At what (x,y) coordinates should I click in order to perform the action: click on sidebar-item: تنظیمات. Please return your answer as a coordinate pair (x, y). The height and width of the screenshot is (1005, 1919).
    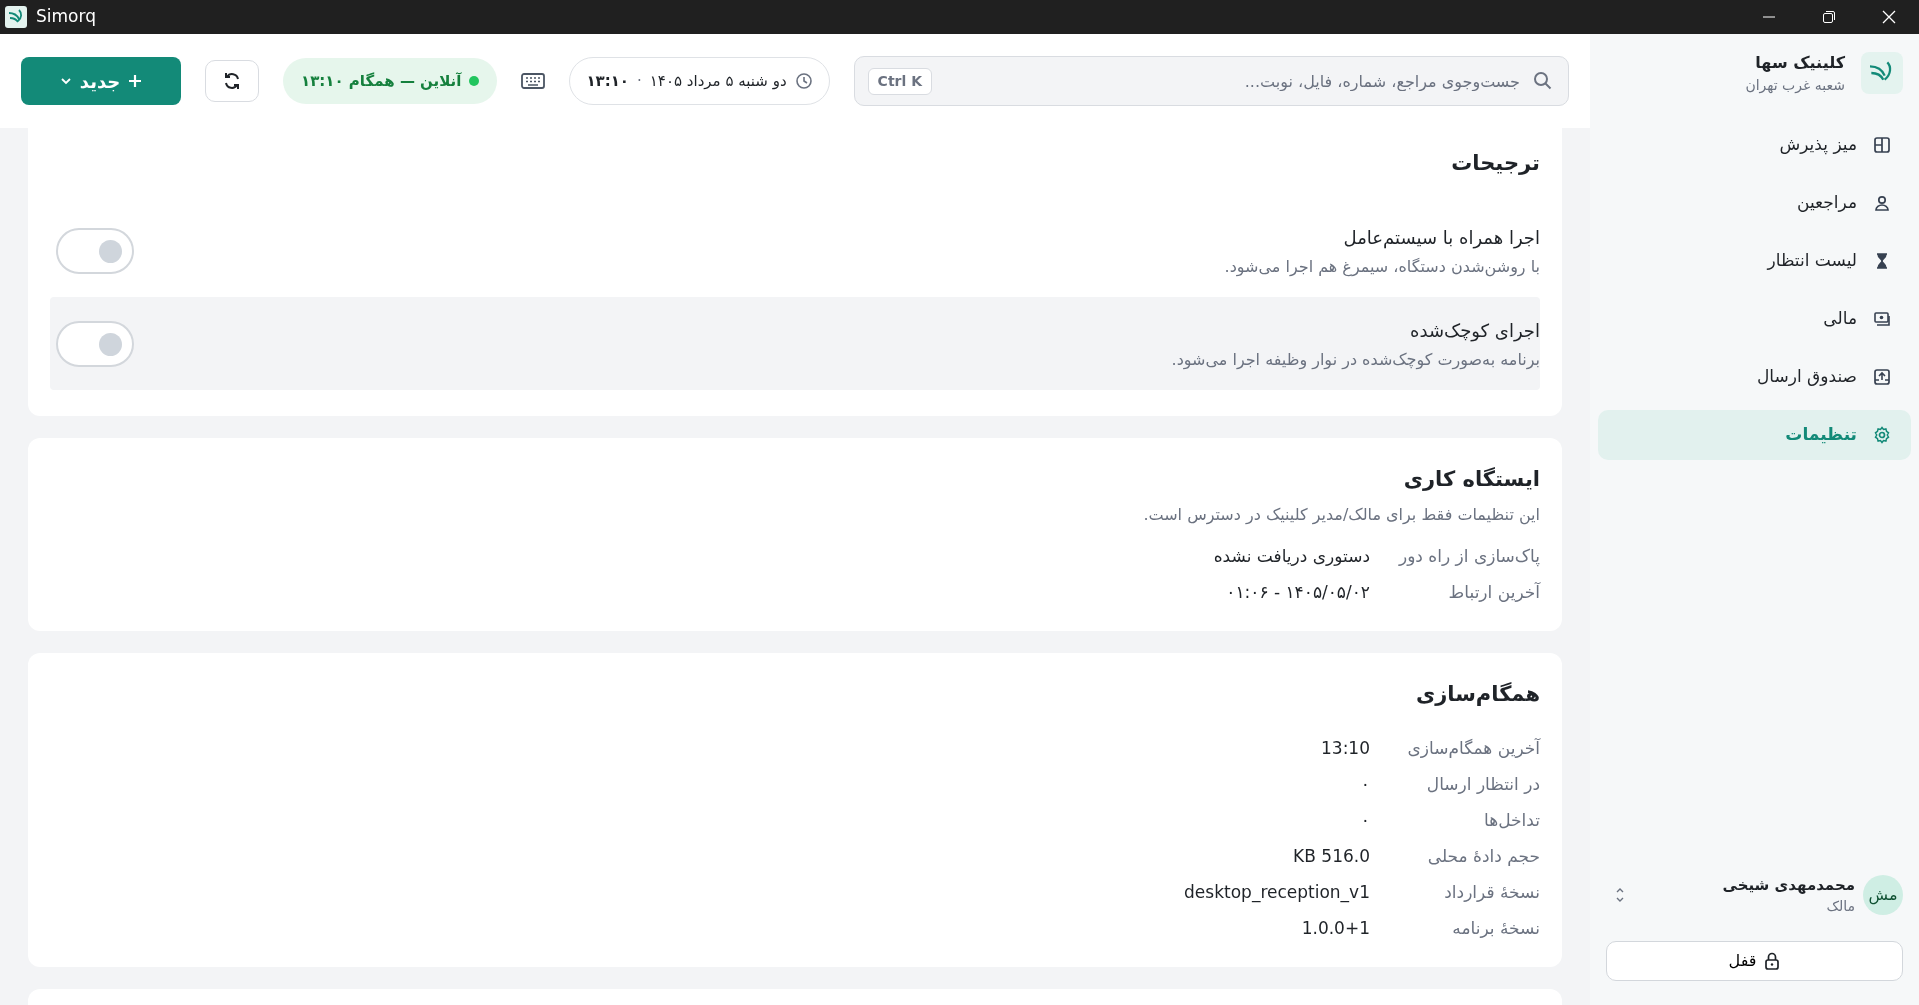
    Looking at the image, I should click on (1754, 435).